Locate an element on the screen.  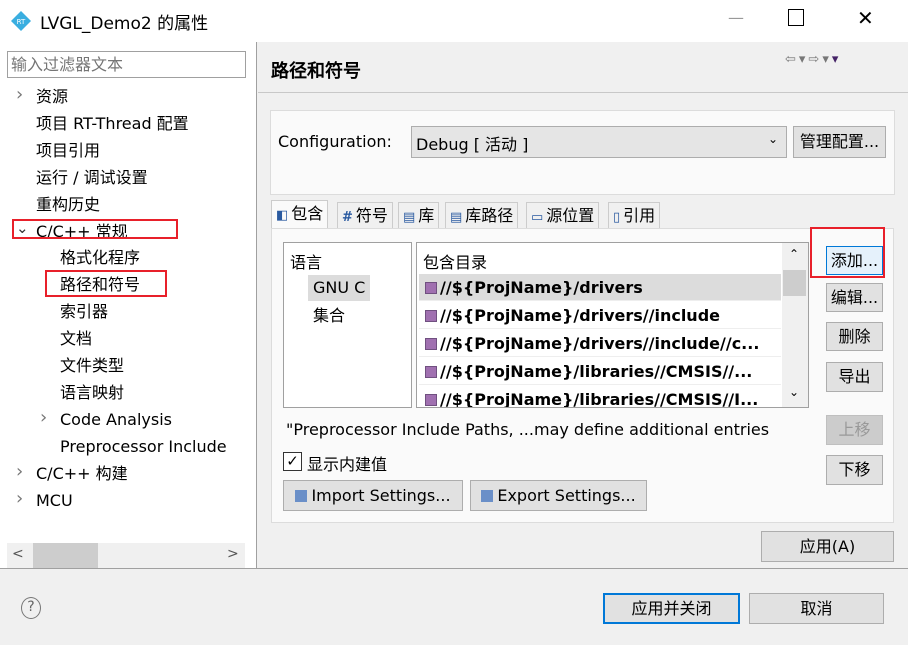
sidebar-item: Preprocessor Include is located at coordinates (143, 447).